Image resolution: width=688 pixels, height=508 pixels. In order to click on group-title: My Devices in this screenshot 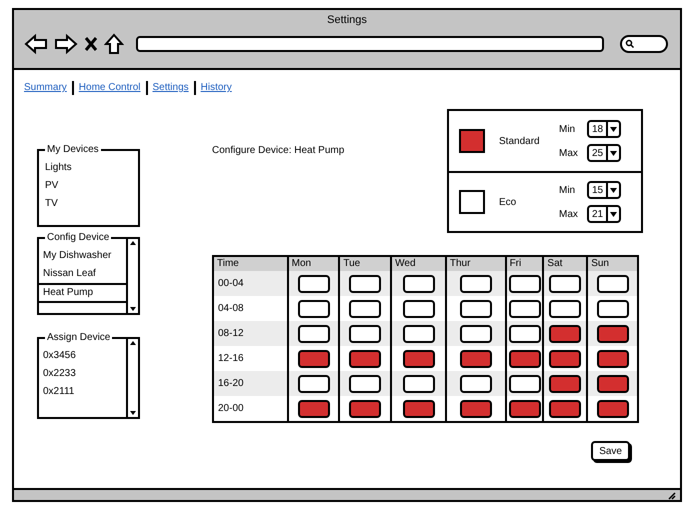, I will do `click(73, 150)`.